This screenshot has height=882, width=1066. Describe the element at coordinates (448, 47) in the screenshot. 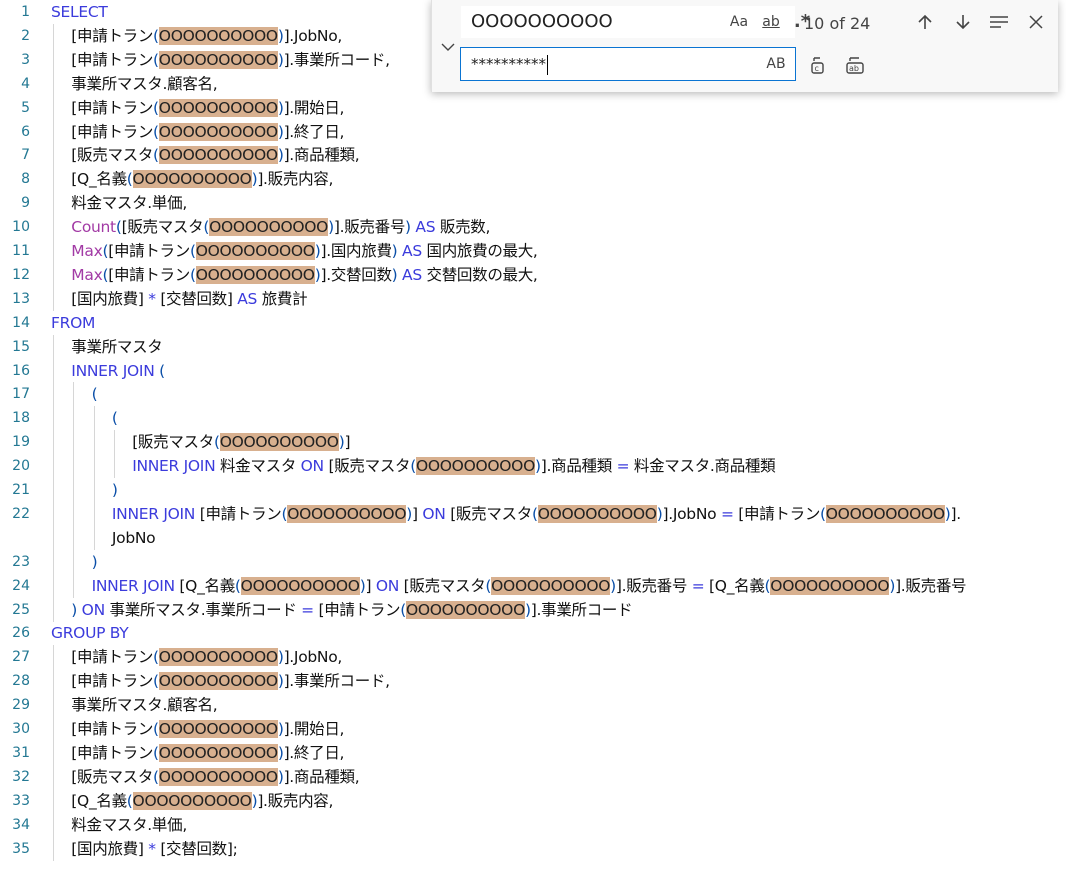

I see `chevron-down-icon` at that location.